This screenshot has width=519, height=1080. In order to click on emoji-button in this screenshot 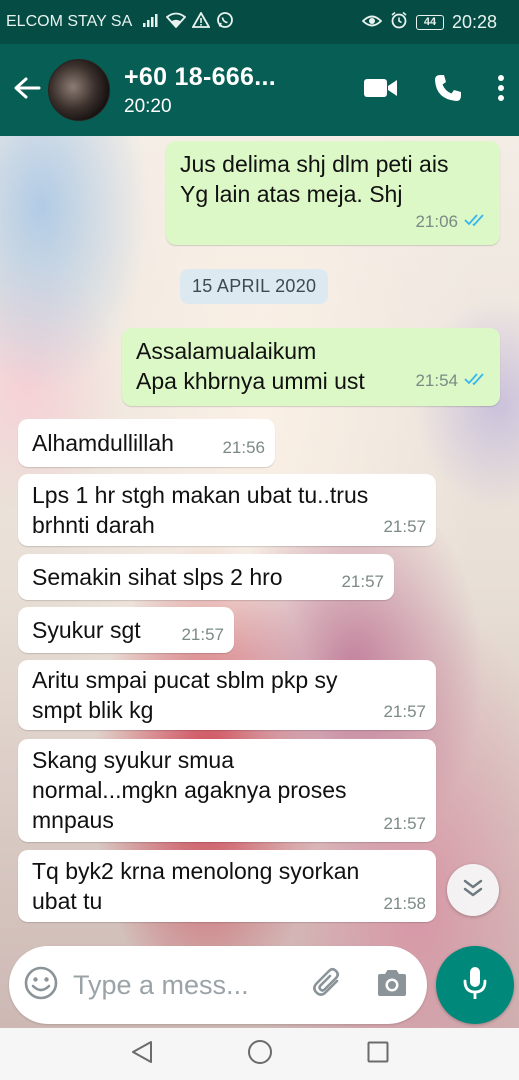, I will do `click(41, 985)`.